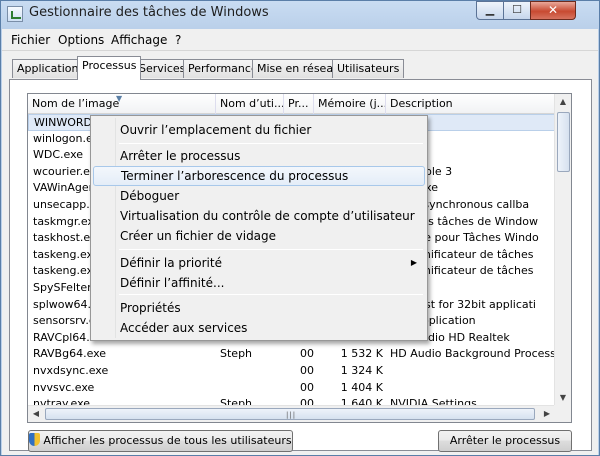 Image resolution: width=600 pixels, height=456 pixels. Describe the element at coordinates (291, 371) in the screenshot. I see `table-row: nvxdsync.exe 00 1 324 K` at that location.